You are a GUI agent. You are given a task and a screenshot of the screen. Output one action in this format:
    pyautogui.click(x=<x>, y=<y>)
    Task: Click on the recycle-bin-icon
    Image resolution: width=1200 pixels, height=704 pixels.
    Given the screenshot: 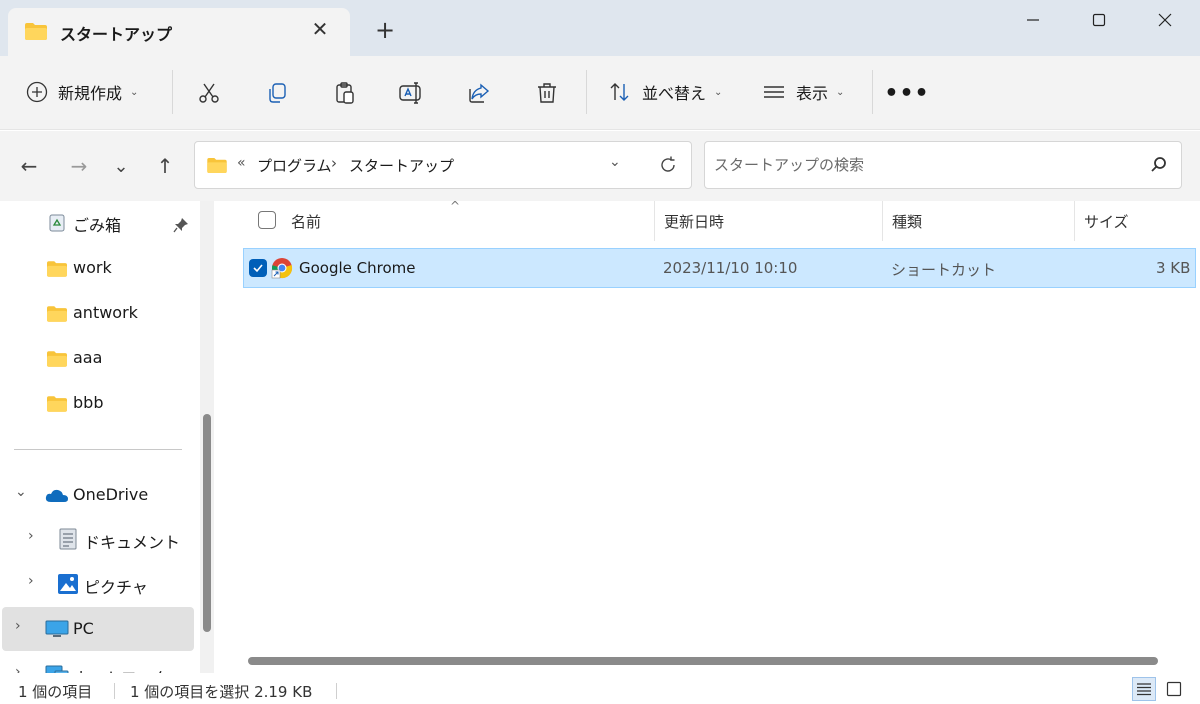 What is the action you would take?
    pyautogui.click(x=57, y=223)
    